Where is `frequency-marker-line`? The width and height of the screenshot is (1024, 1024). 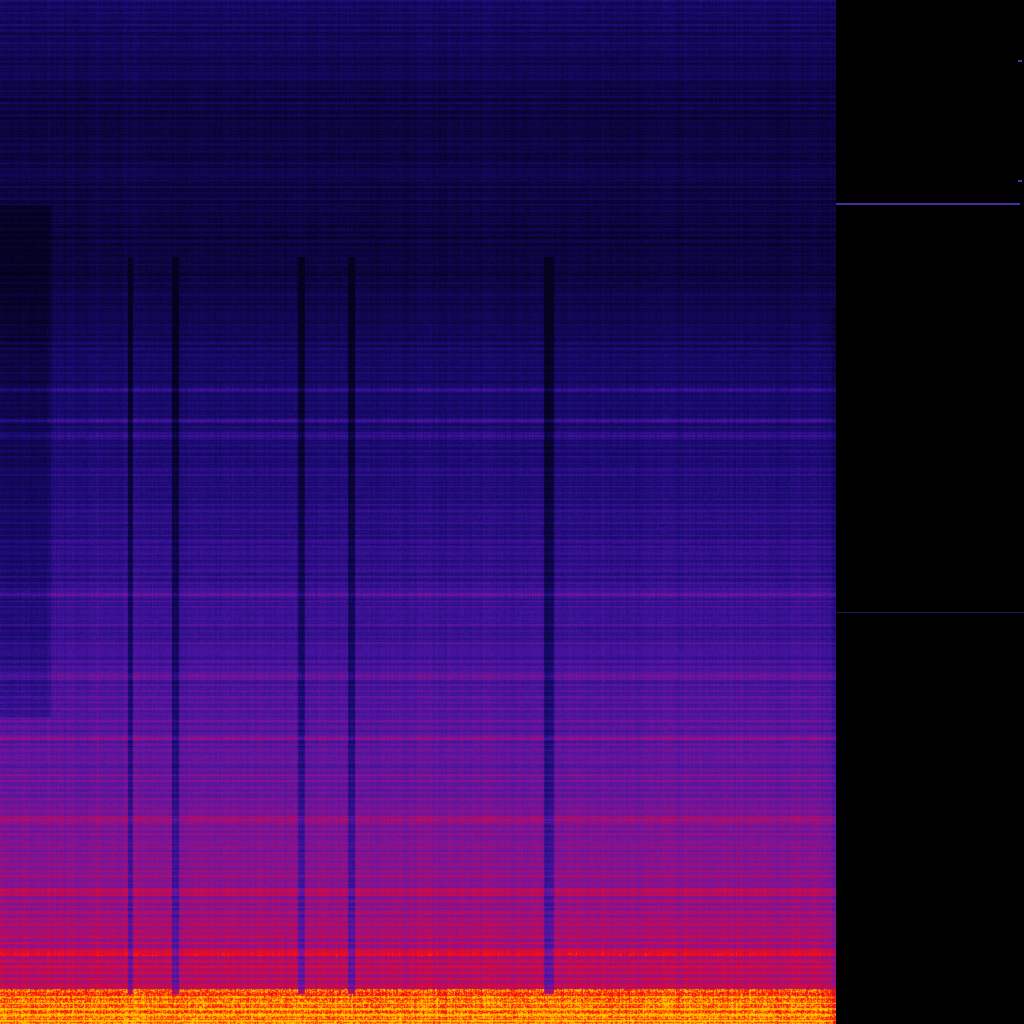 frequency-marker-line is located at coordinates (928, 204).